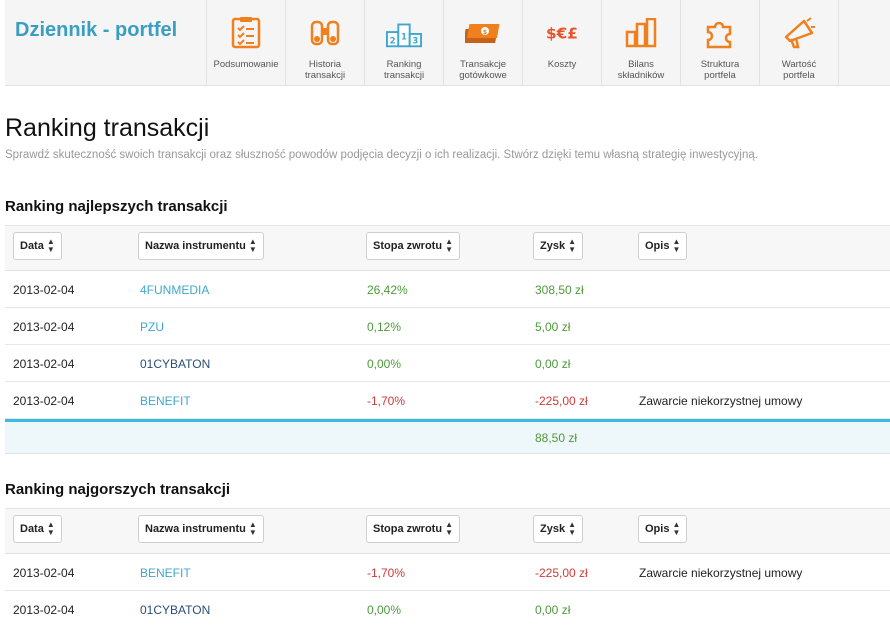 The width and height of the screenshot is (890, 625). I want to click on podium-icon: 213, so click(404, 33).